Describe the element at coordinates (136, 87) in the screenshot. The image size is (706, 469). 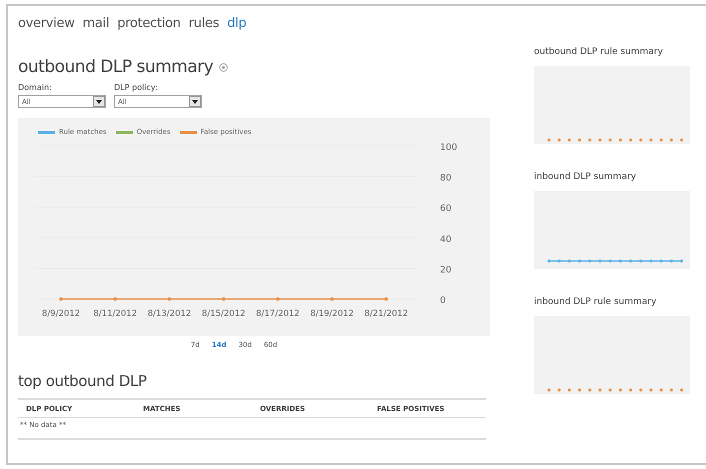
I see `filter-label: DLP policy:` at that location.